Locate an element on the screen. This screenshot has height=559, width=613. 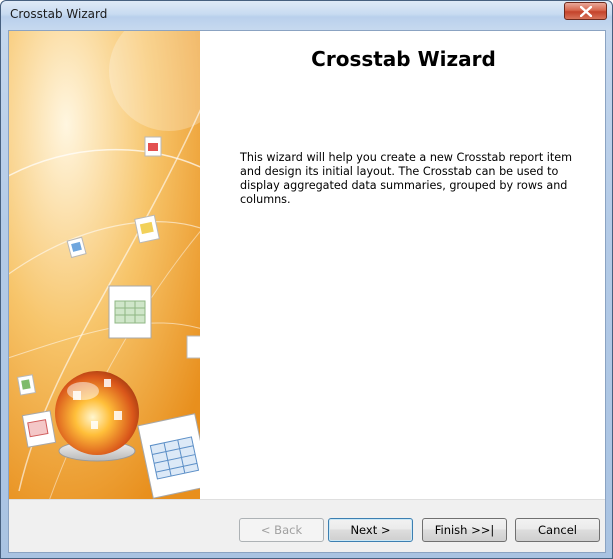
spreadsheet-document-icon is located at coordinates (130, 312).